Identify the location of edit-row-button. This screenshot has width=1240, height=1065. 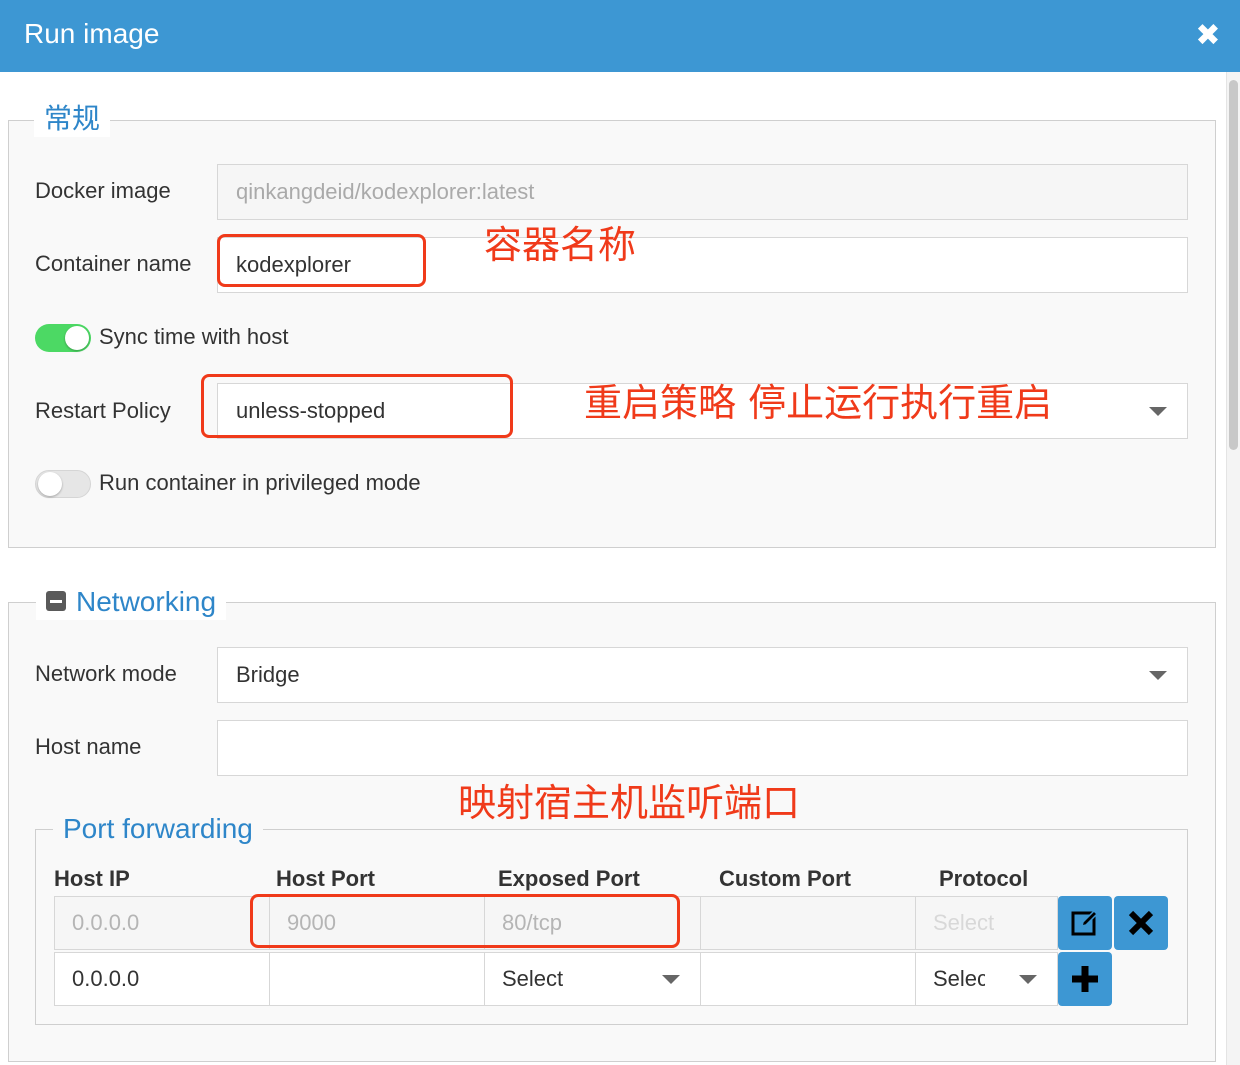
(1085, 923).